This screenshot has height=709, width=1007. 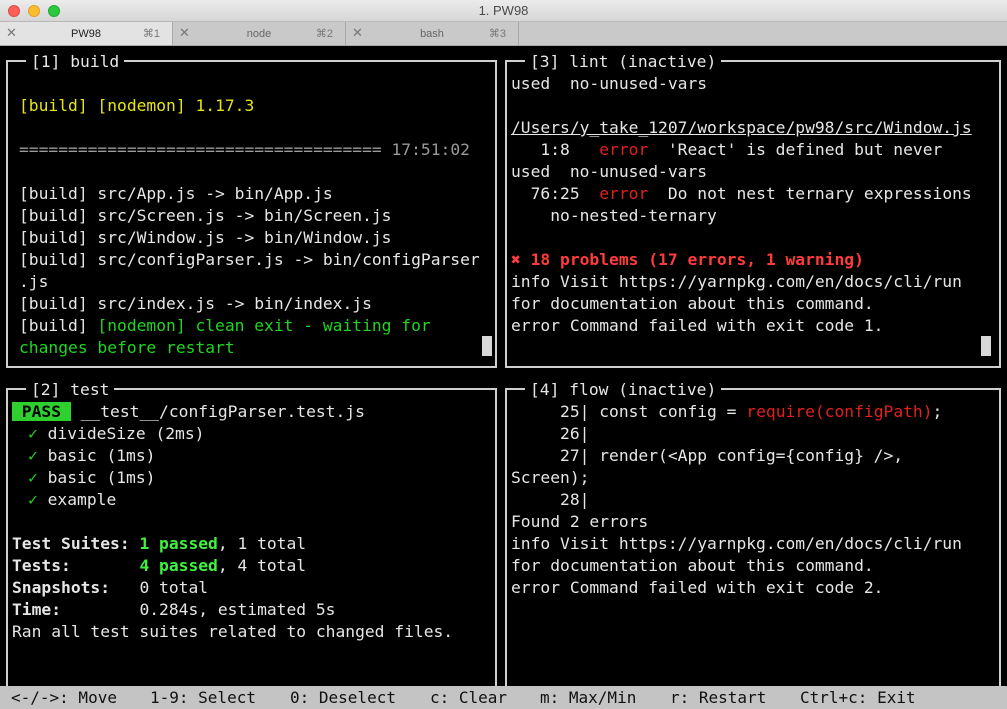 What do you see at coordinates (259, 33) in the screenshot?
I see `tab-node: ✕ node ⌘2` at bounding box center [259, 33].